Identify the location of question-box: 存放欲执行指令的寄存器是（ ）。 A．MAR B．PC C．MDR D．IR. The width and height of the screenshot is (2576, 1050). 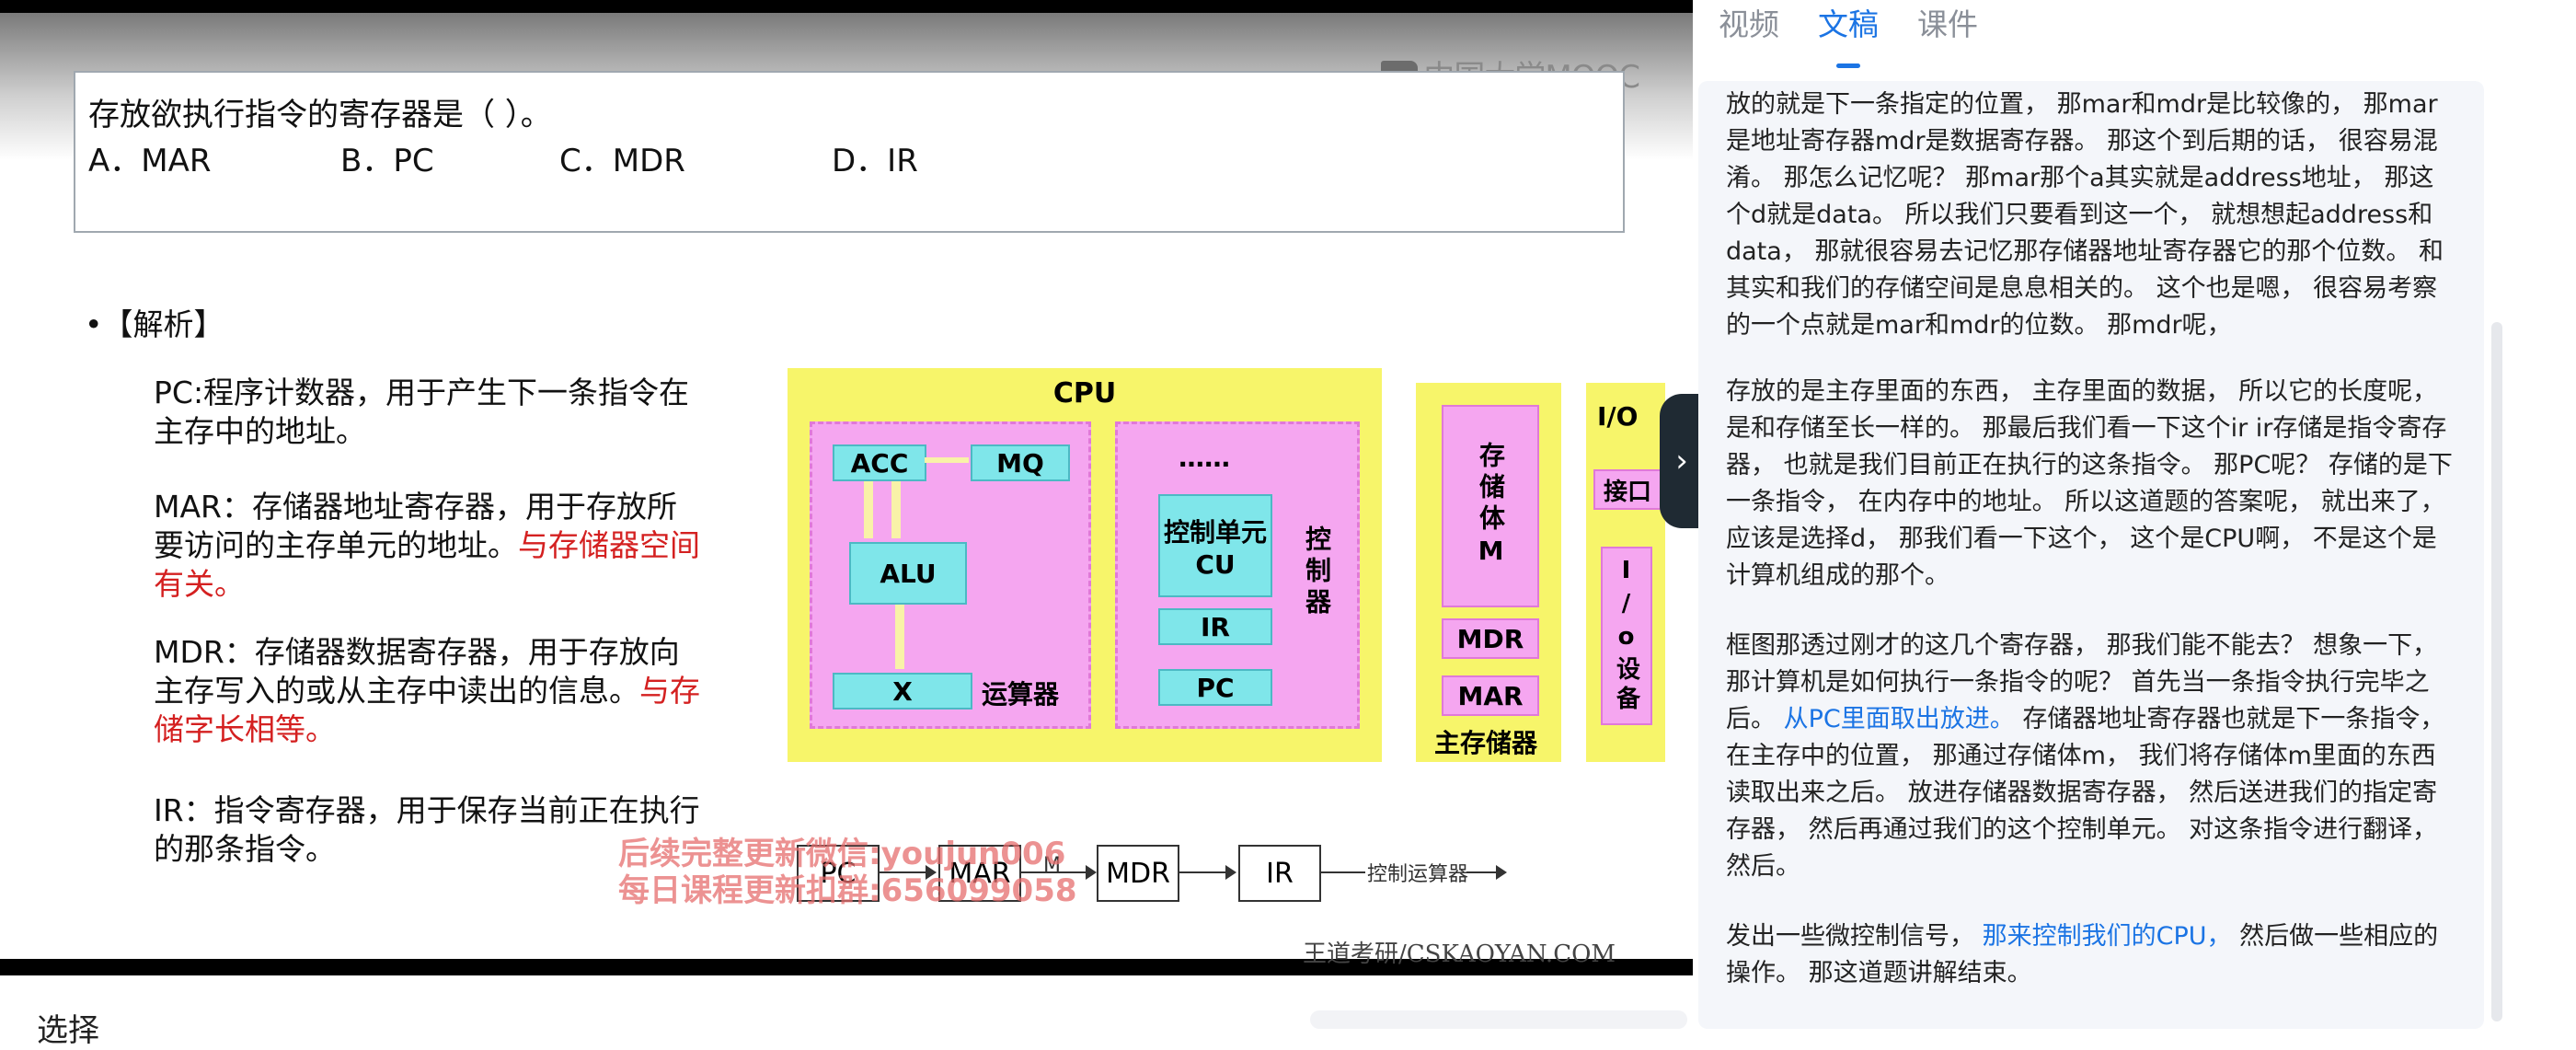
(849, 152).